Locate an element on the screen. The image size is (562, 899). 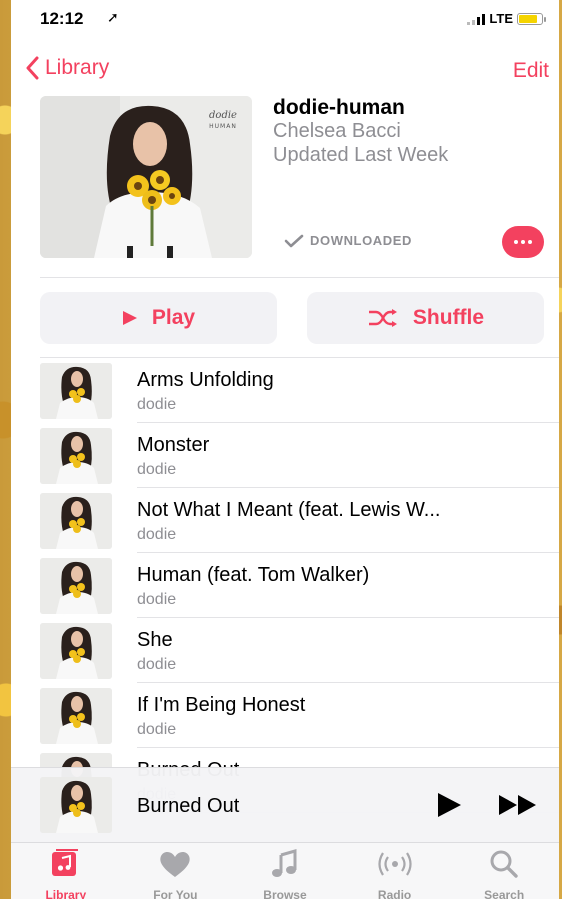
album-curator: Chelsea Bacci is located at coordinates (337, 131).